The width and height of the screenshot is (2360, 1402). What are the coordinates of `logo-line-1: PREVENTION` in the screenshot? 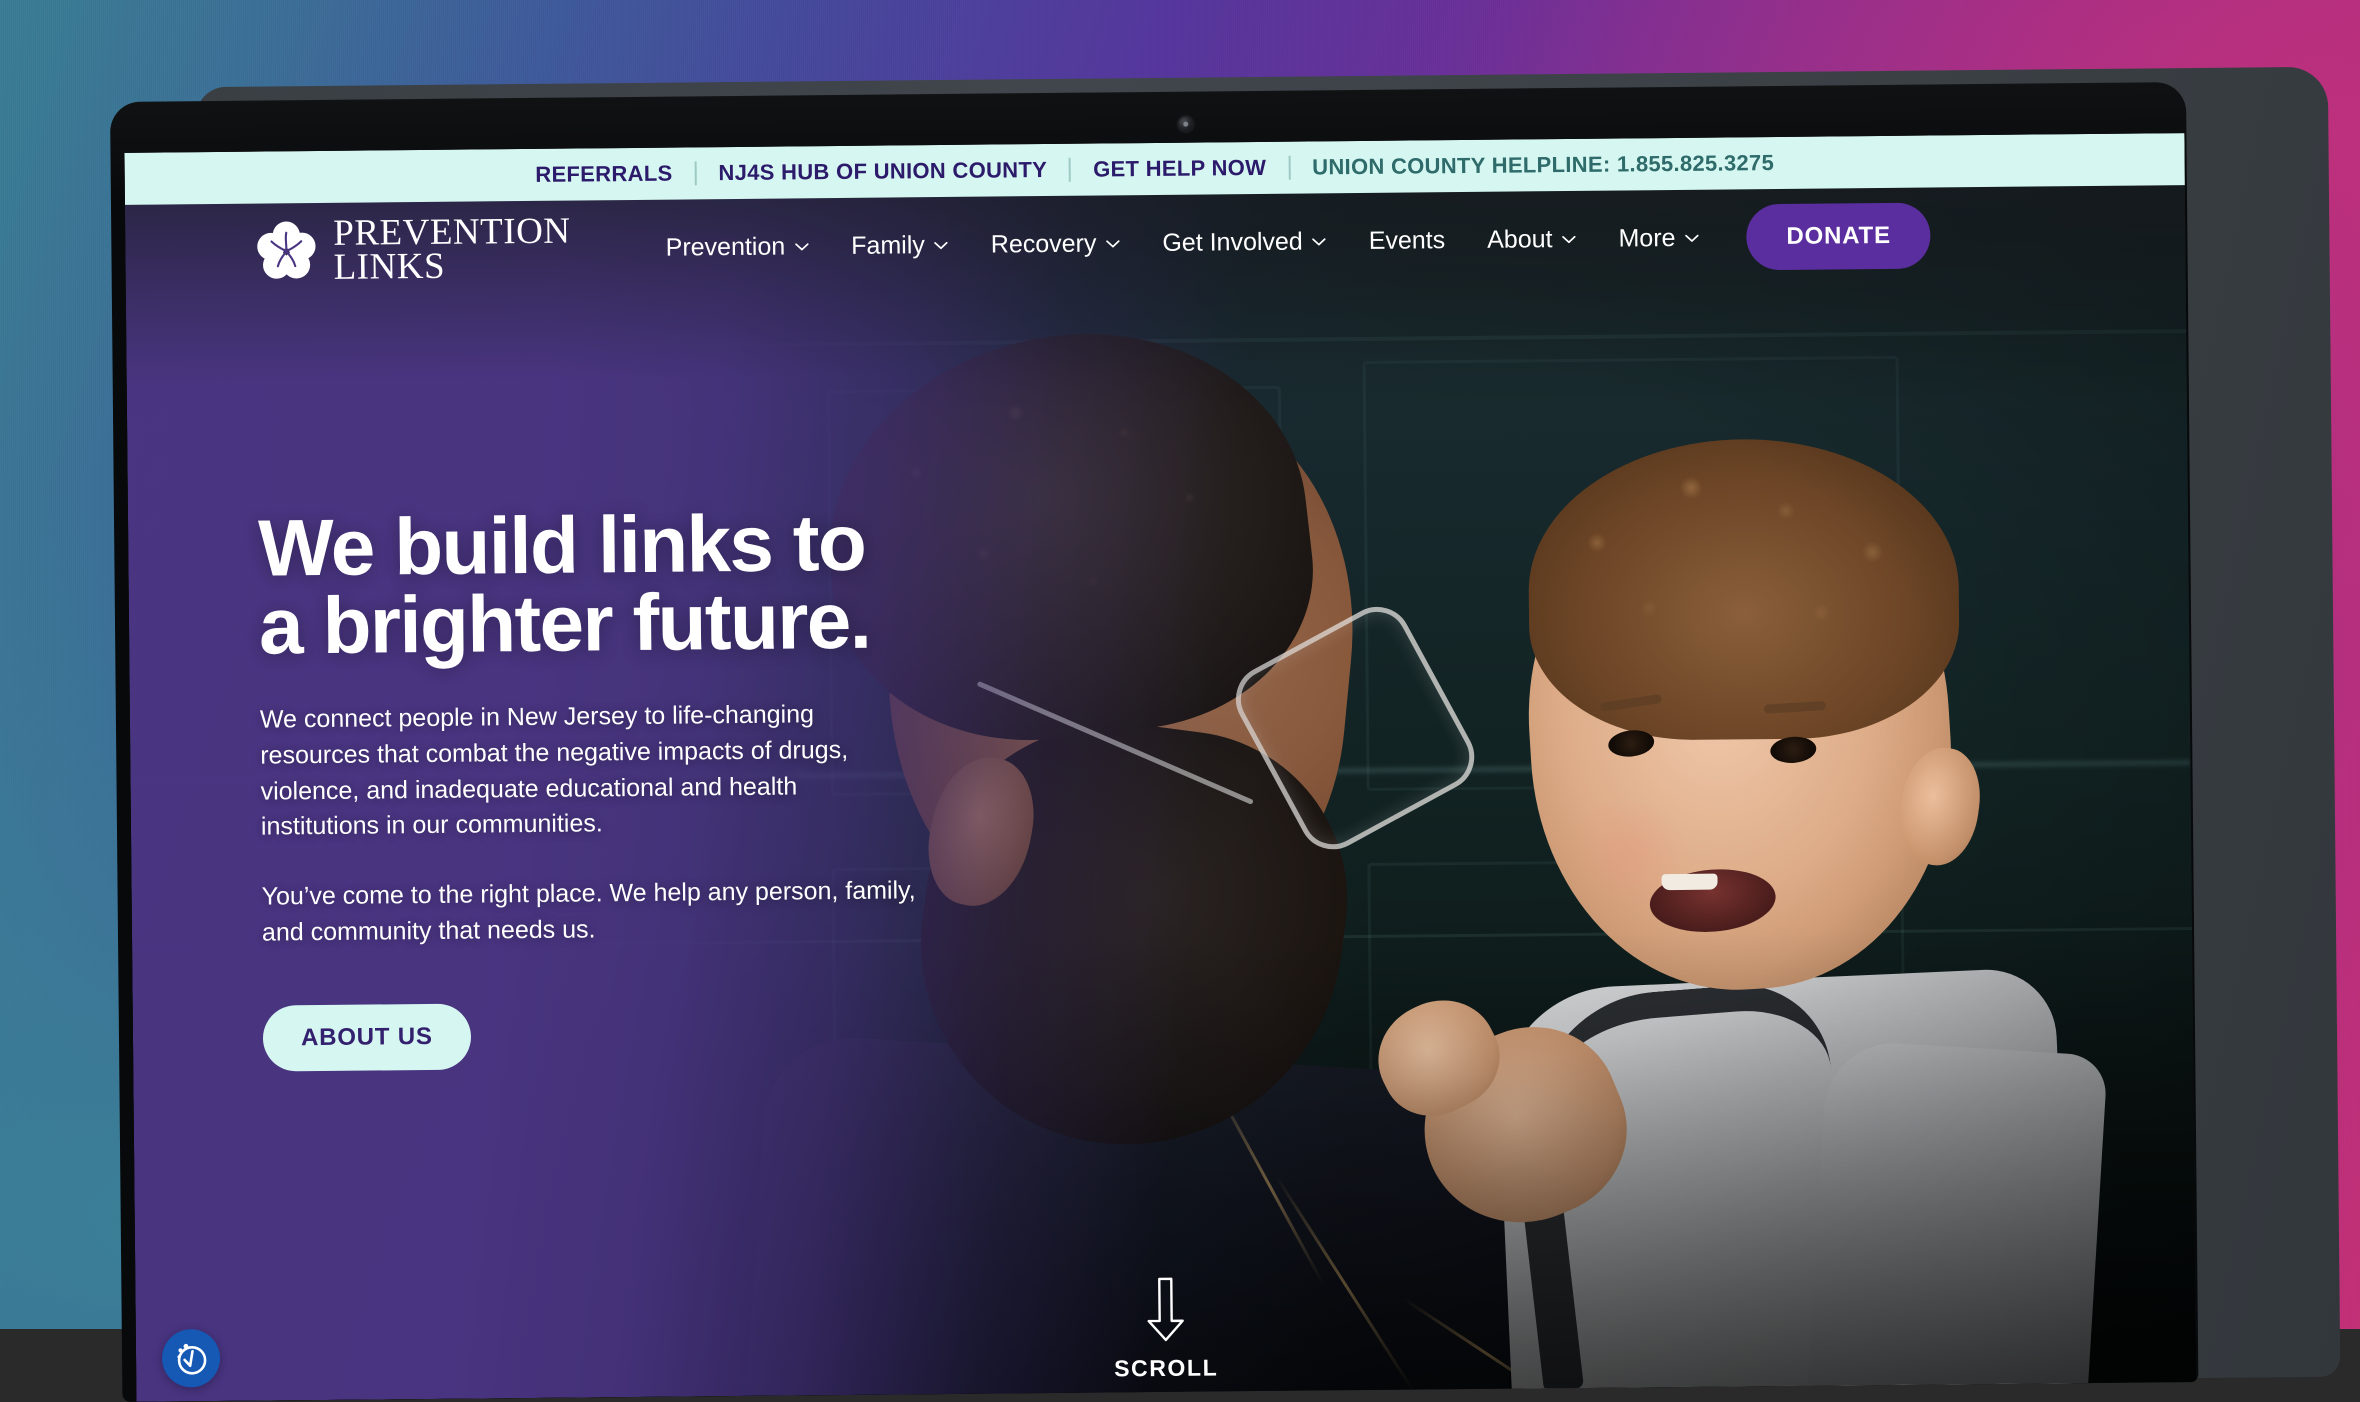 It's located at (452, 233).